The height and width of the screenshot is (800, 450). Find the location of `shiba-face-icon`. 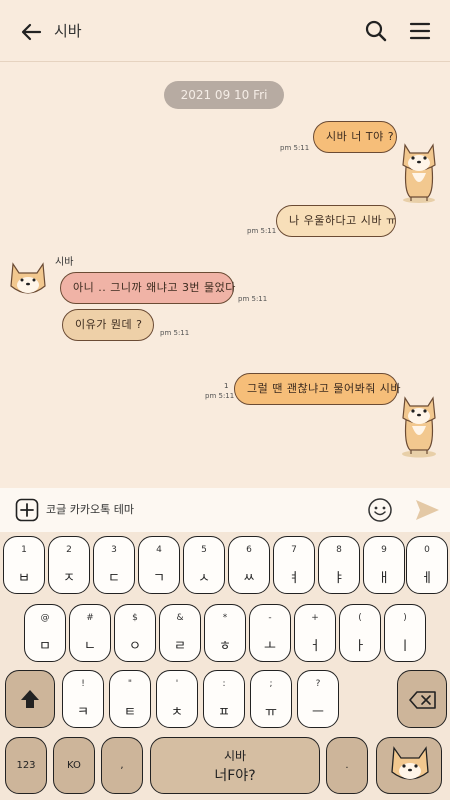

shiba-face-icon is located at coordinates (410, 763).